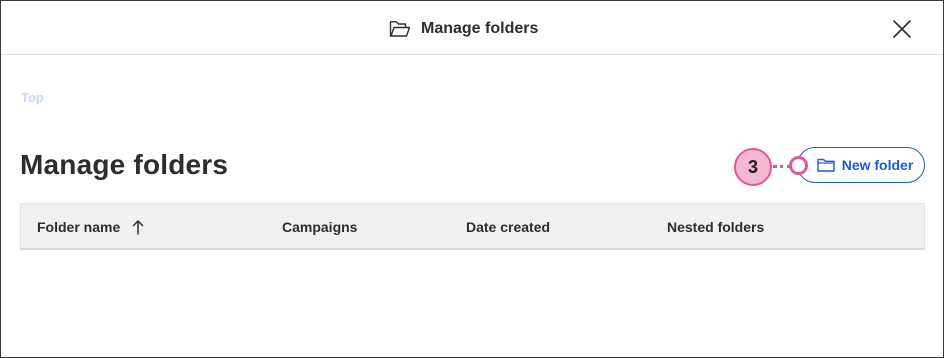 The image size is (944, 358). I want to click on new-folder-label: New folder, so click(877, 165).